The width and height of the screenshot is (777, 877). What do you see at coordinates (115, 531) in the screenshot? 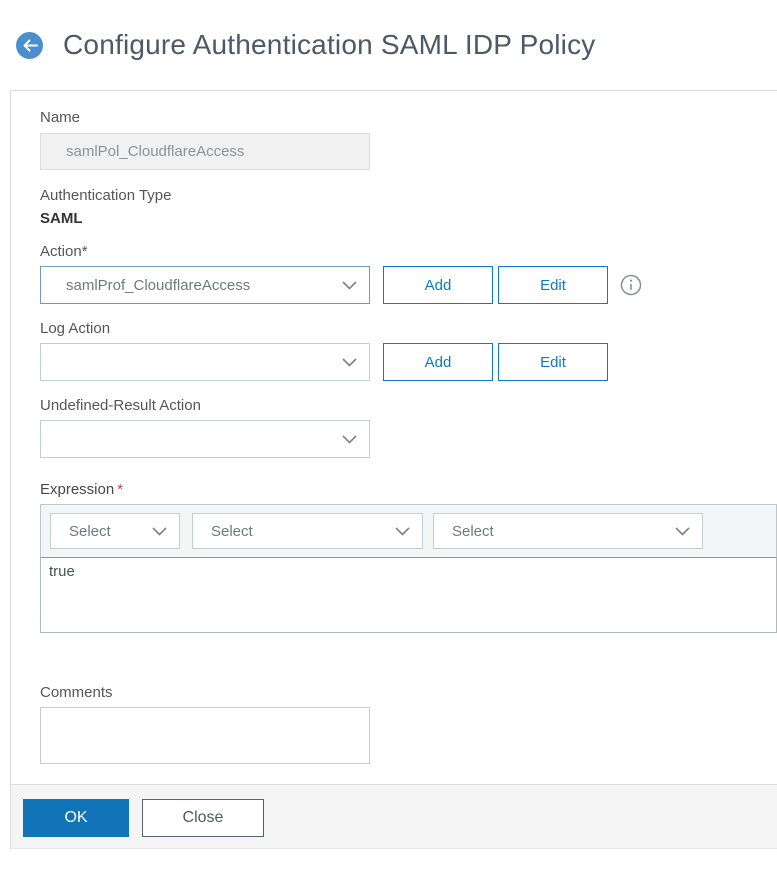
I see `expression-select-1: Select` at bounding box center [115, 531].